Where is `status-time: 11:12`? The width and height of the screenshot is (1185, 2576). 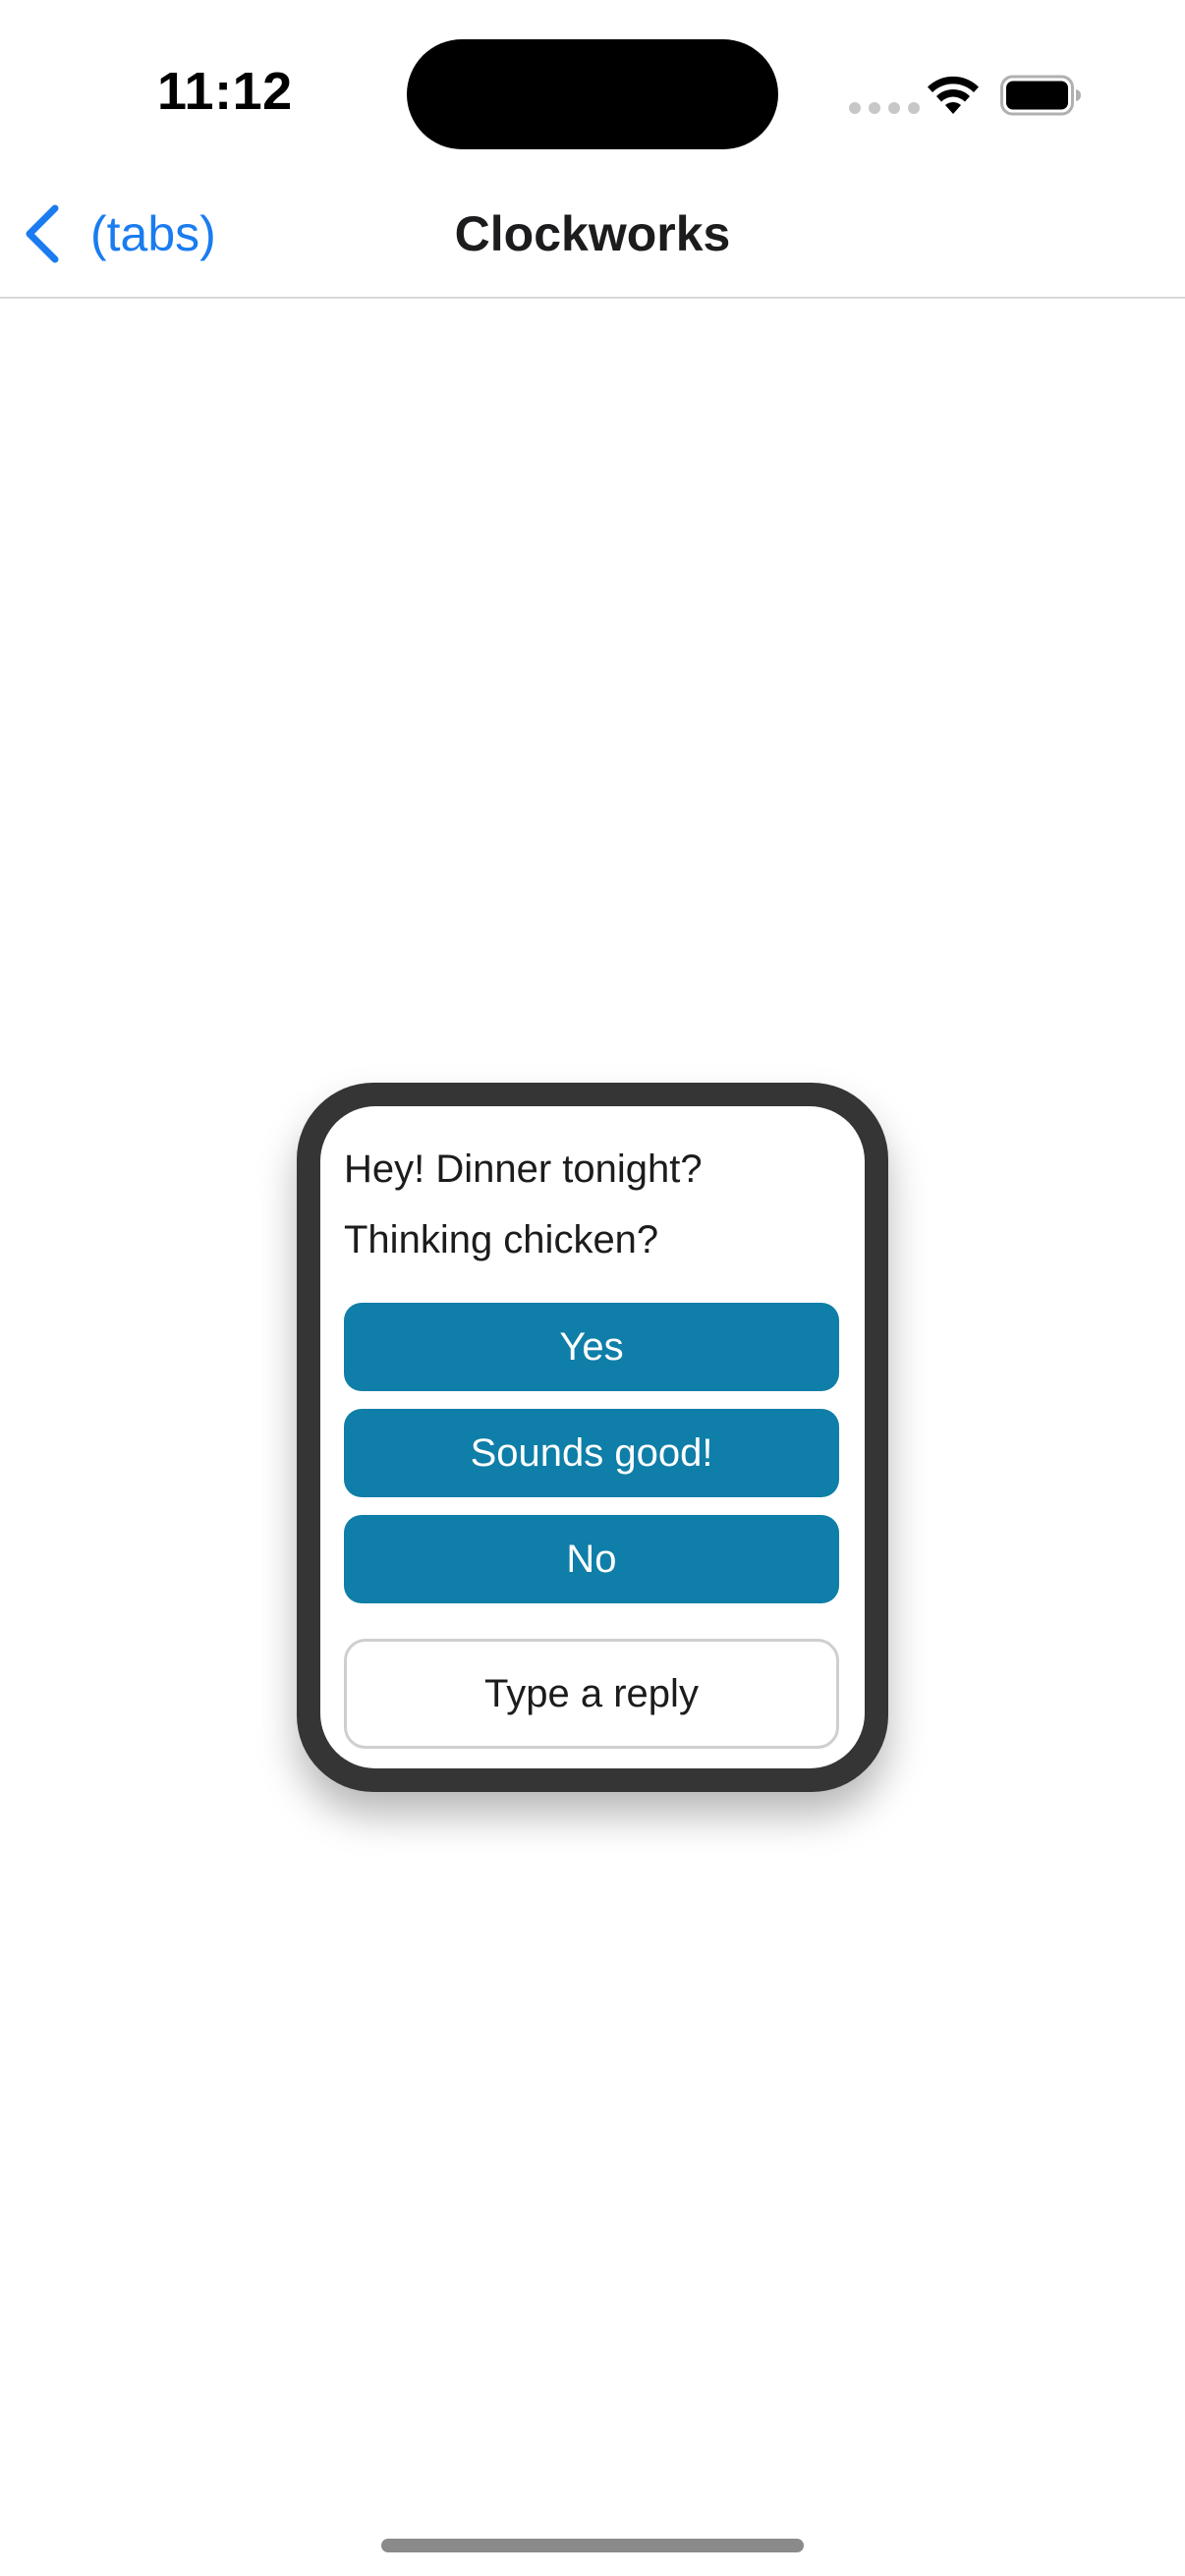
status-time: 11:12 is located at coordinates (225, 91).